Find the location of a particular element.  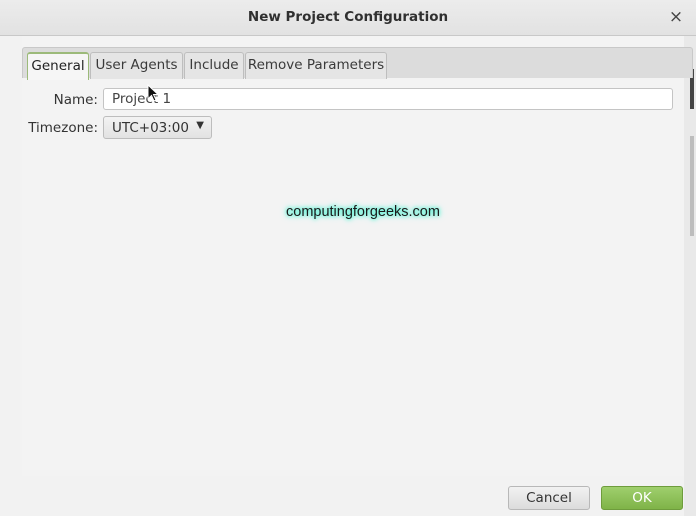

ok-button: OK is located at coordinates (642, 498).